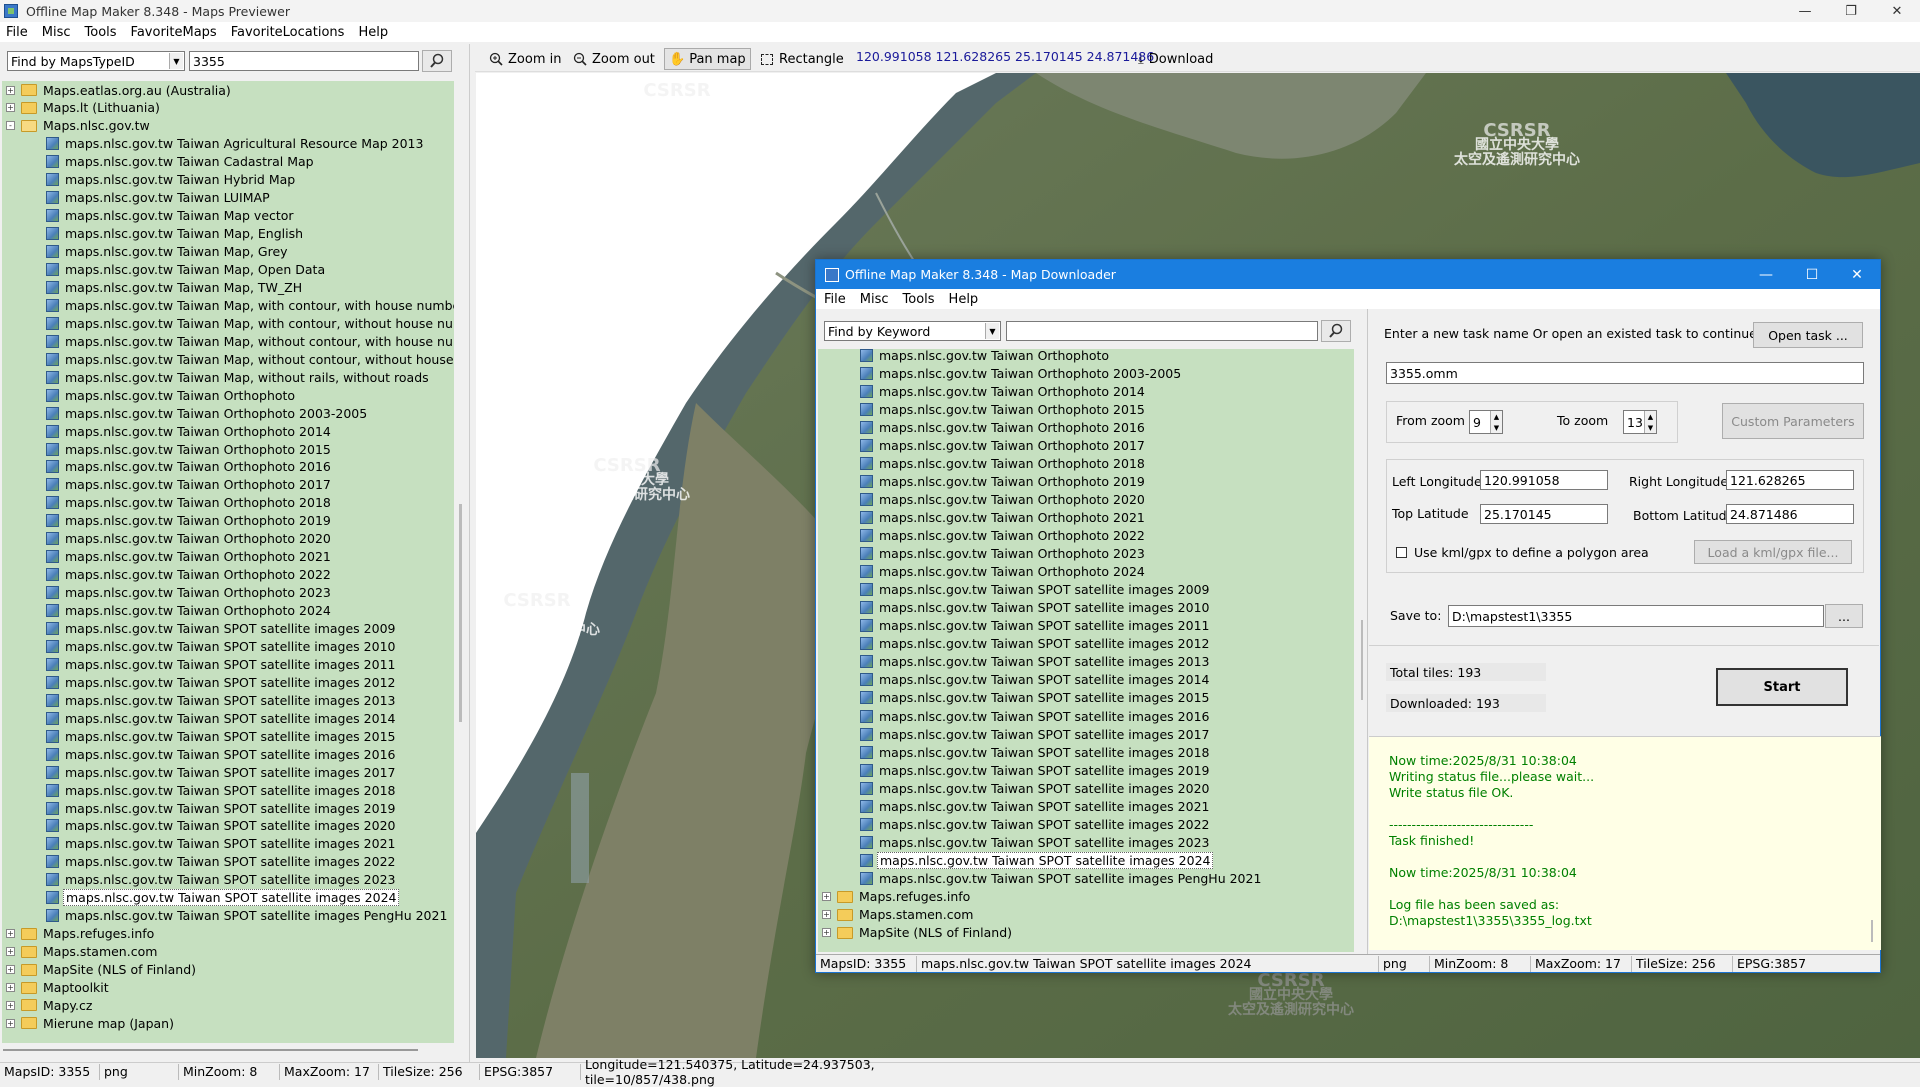 Image resolution: width=1920 pixels, height=1087 pixels. What do you see at coordinates (167, 539) in the screenshot?
I see `tree-item-map: maps.nlsc.gov.tw Taiwan Orthophoto 2020` at bounding box center [167, 539].